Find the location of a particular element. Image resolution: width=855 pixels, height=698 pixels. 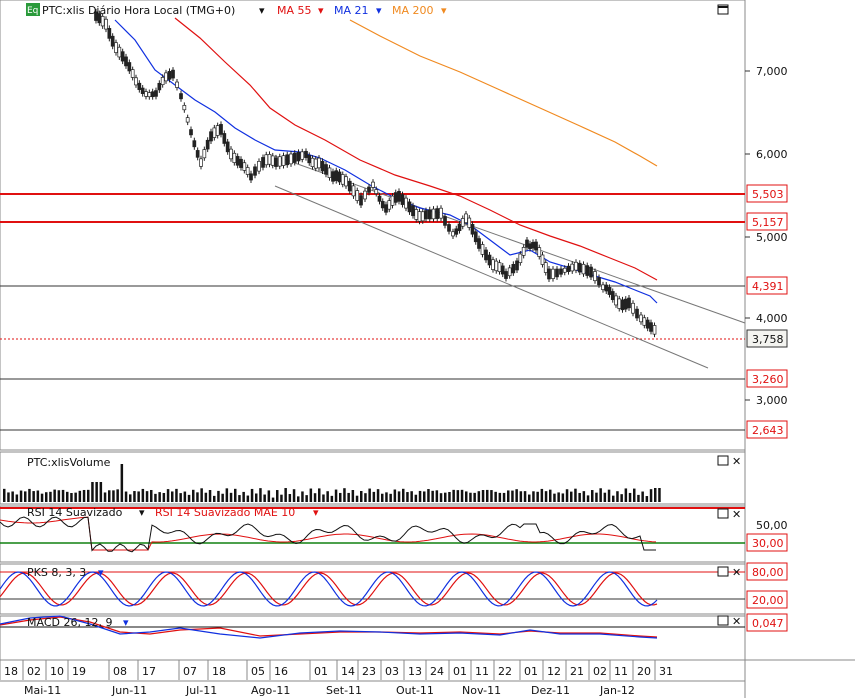

date-month-label: Dez-11 is located at coordinates (550, 690).